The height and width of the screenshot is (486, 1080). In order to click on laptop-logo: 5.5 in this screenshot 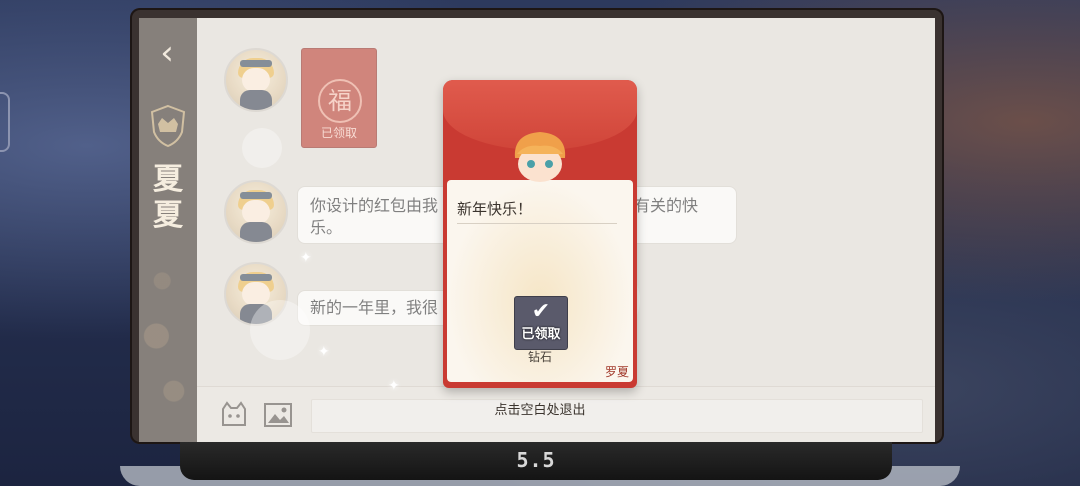, I will do `click(536, 460)`.